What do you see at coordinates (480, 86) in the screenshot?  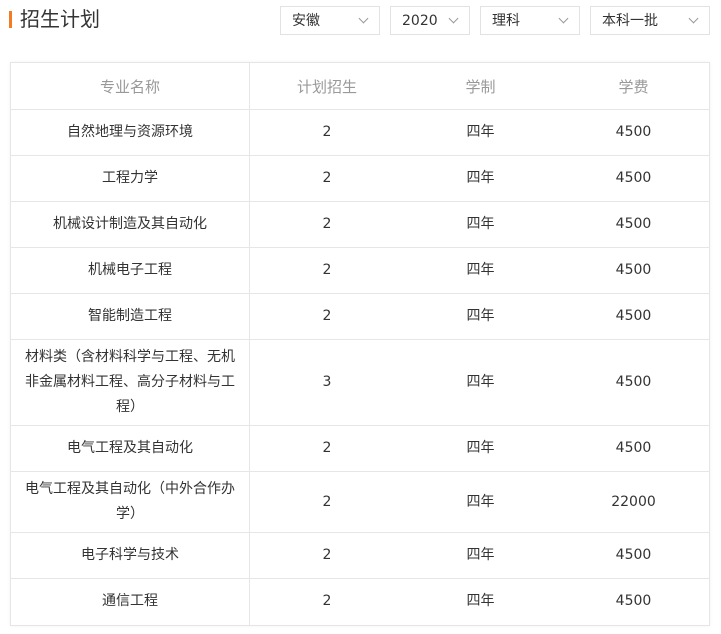 I see `column-header-duration: 学制` at bounding box center [480, 86].